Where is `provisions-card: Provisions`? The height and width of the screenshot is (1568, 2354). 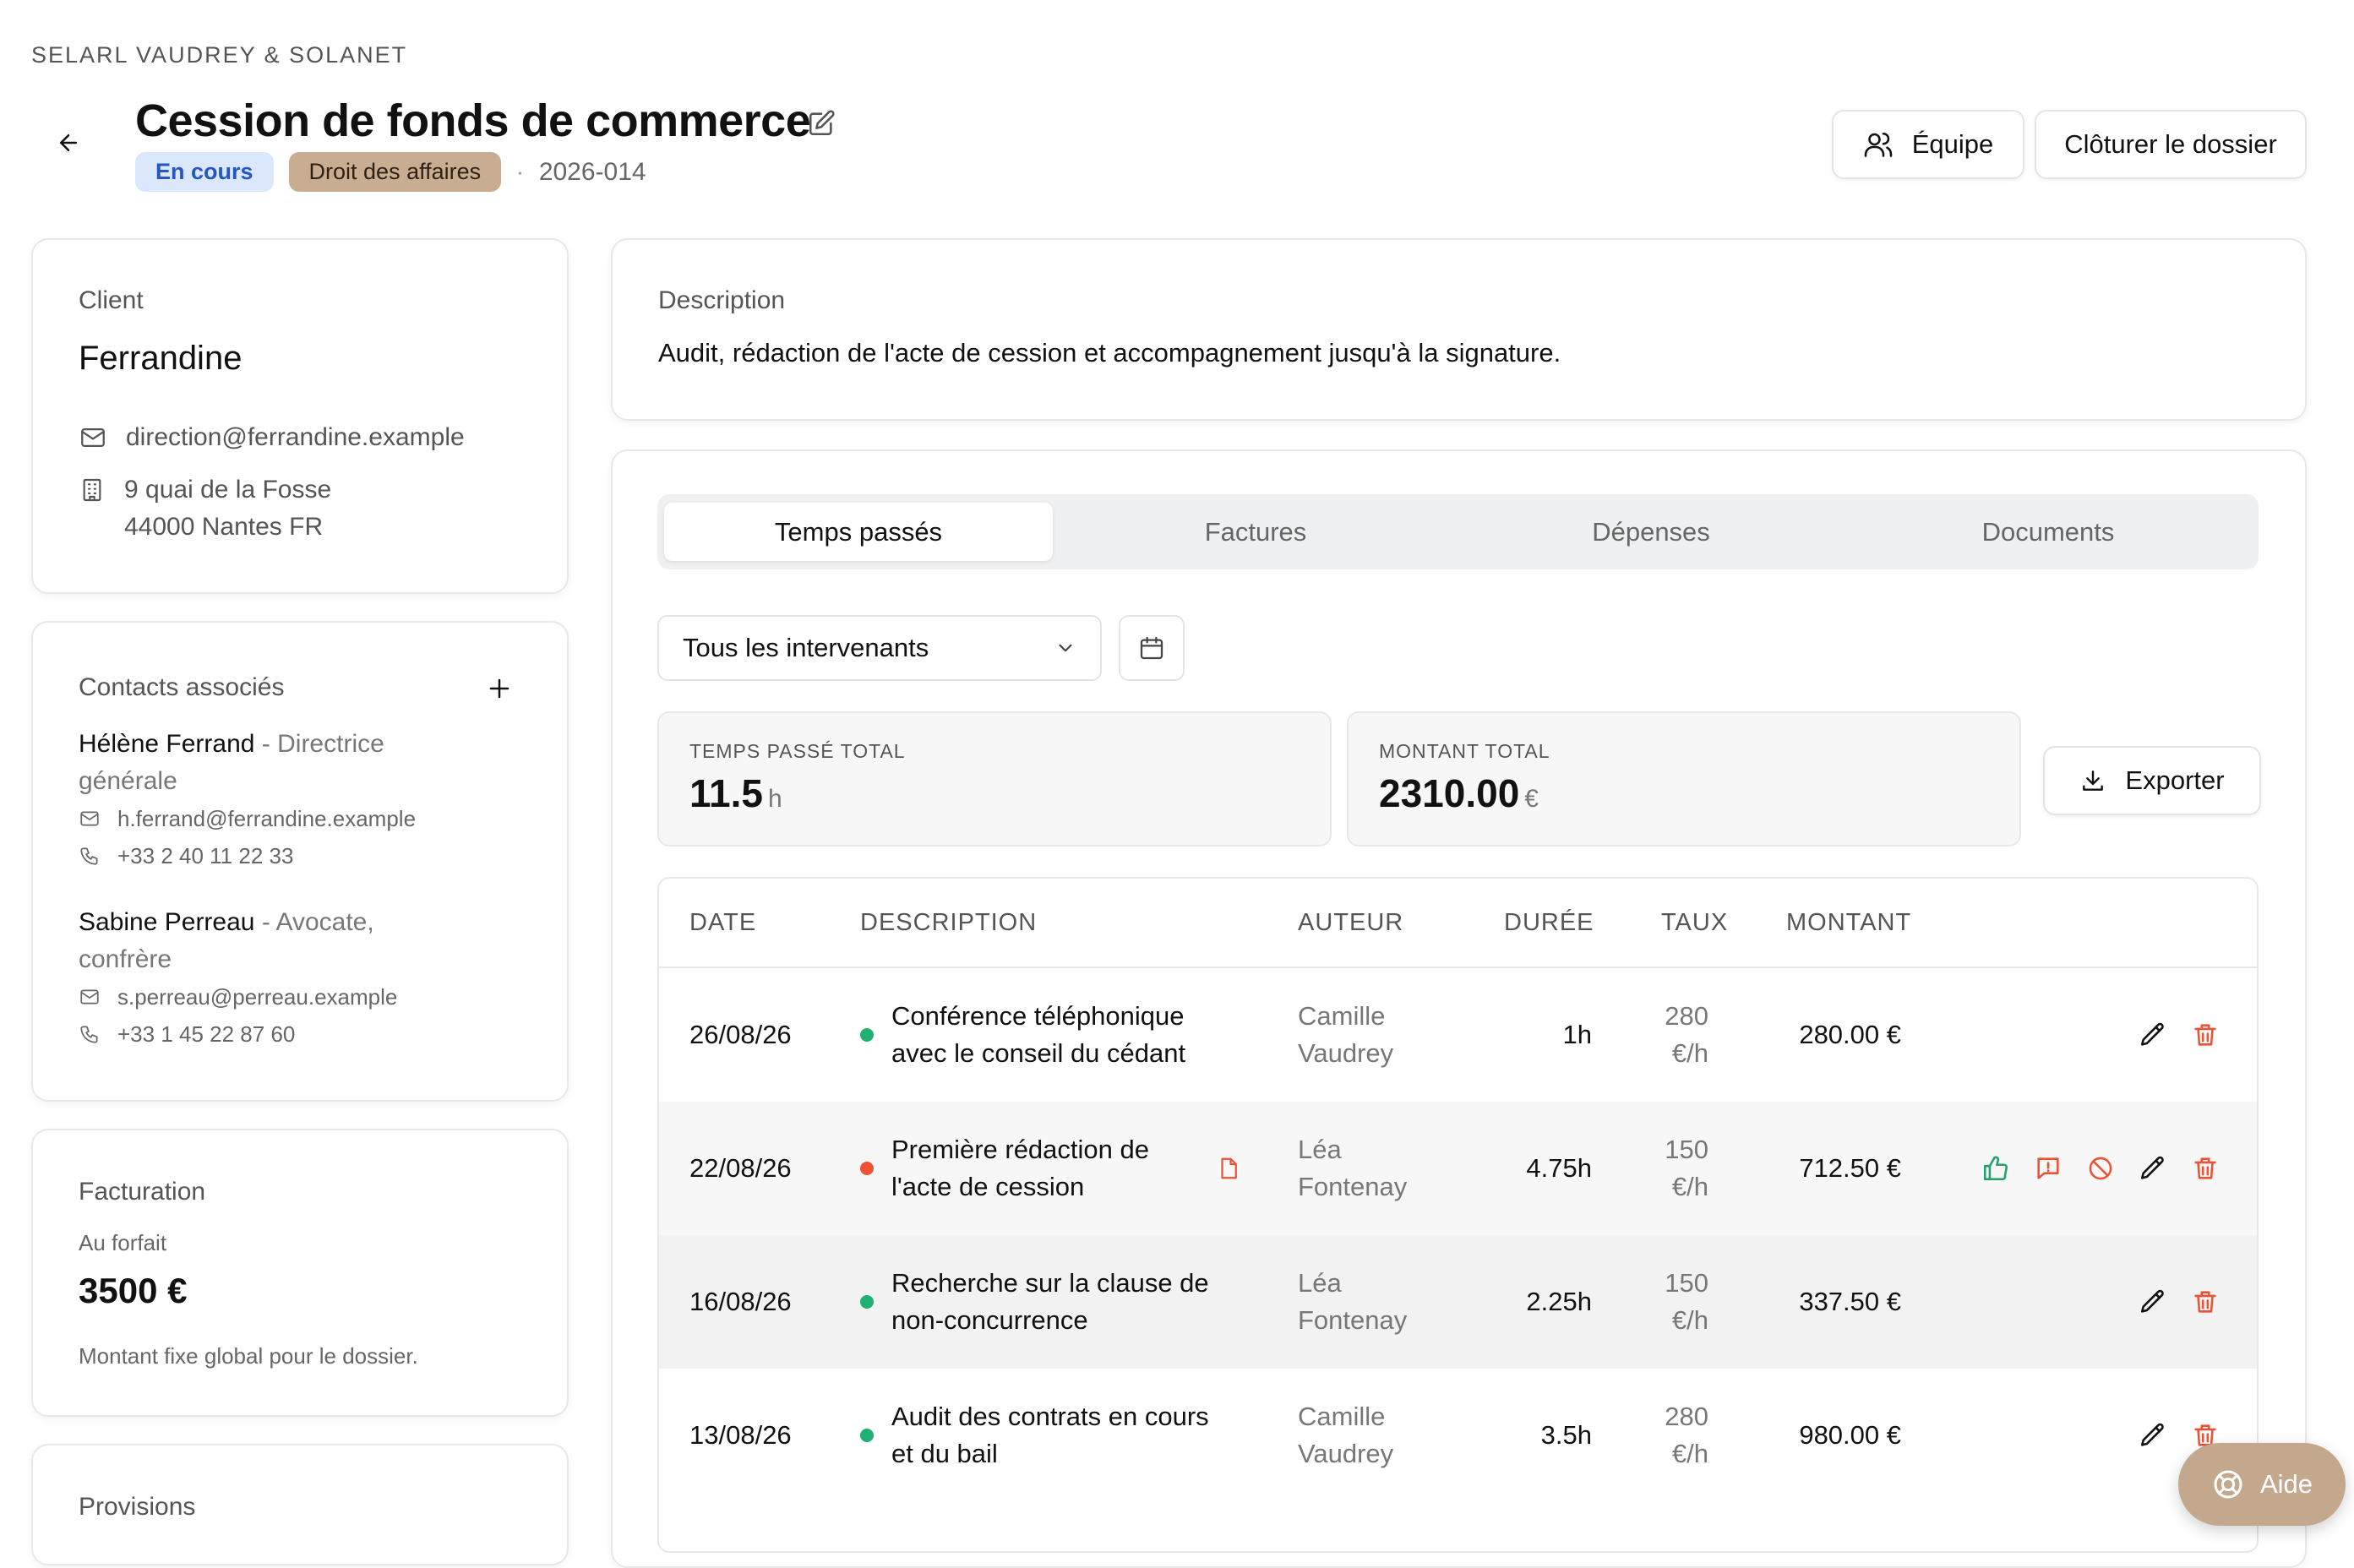 provisions-card: Provisions is located at coordinates (300, 1504).